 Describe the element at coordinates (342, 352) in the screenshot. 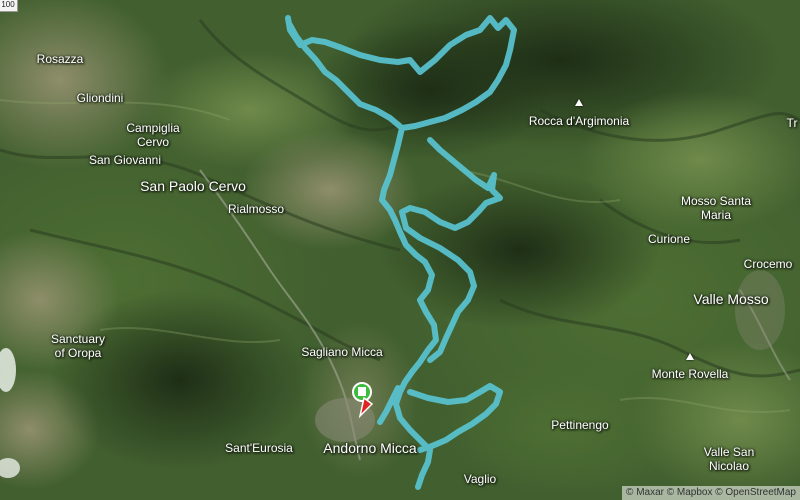

I see `place-label-sagliano-micca: Sagliano Micca` at that location.